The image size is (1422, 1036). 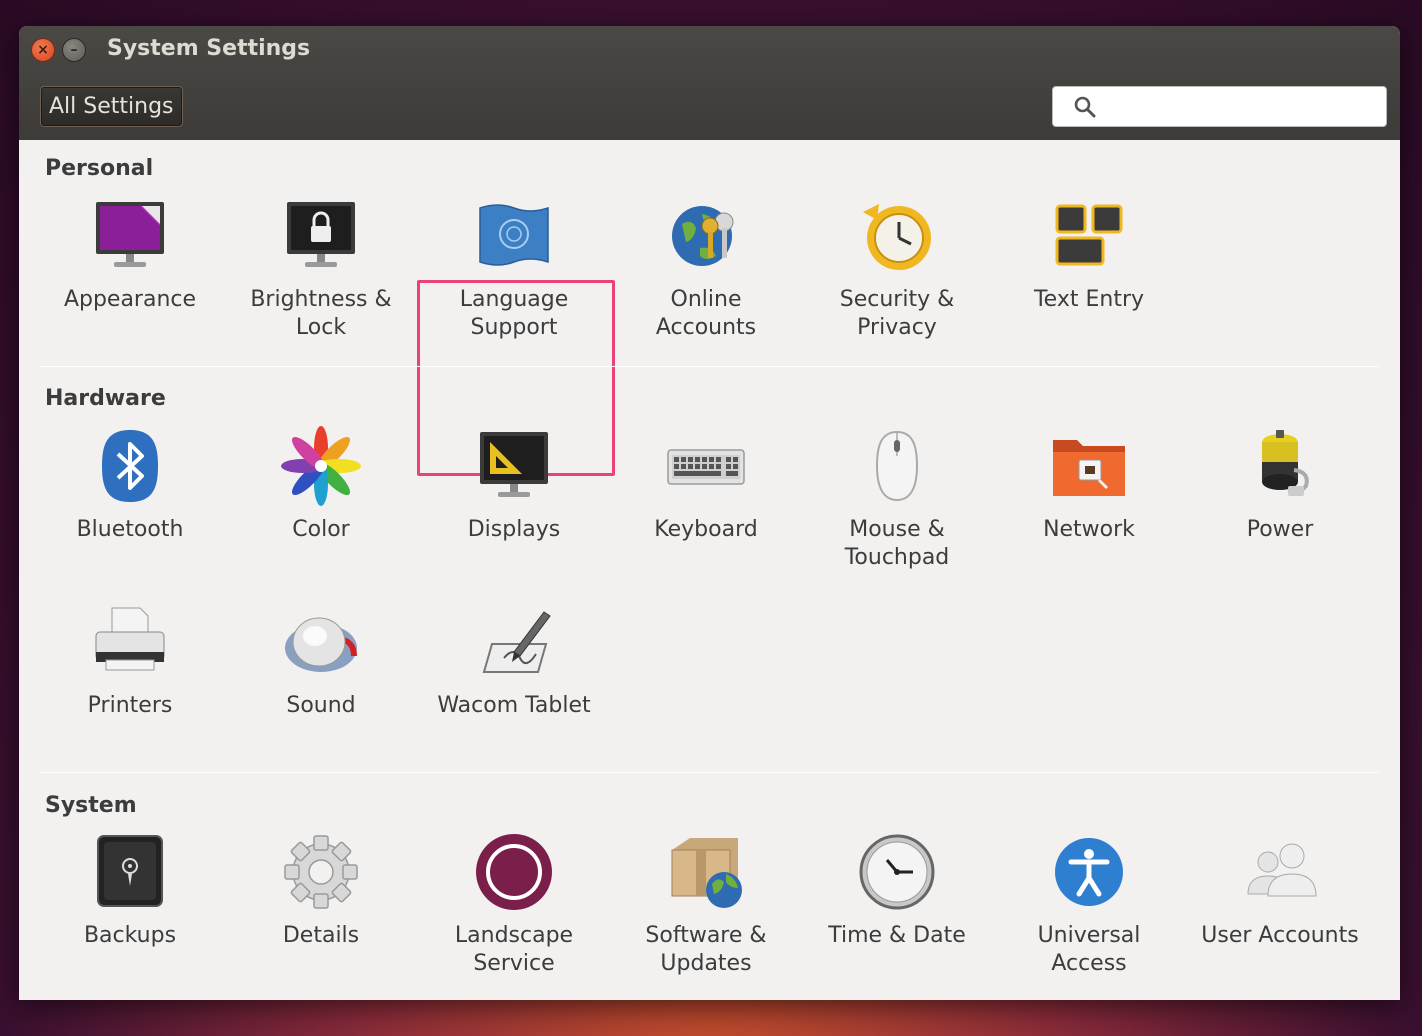 What do you see at coordinates (321, 313) in the screenshot?
I see `item-label: Brightness & Lock` at bounding box center [321, 313].